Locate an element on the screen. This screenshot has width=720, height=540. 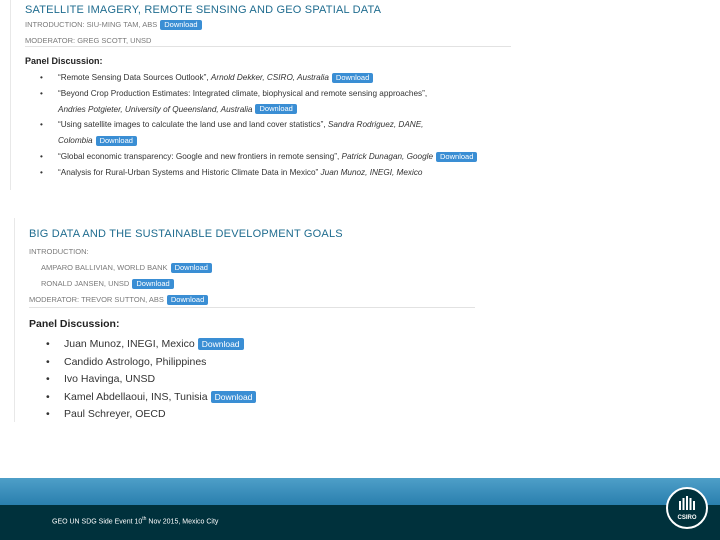
csiro-logo: CSIRO is located at coordinates (687, 508).